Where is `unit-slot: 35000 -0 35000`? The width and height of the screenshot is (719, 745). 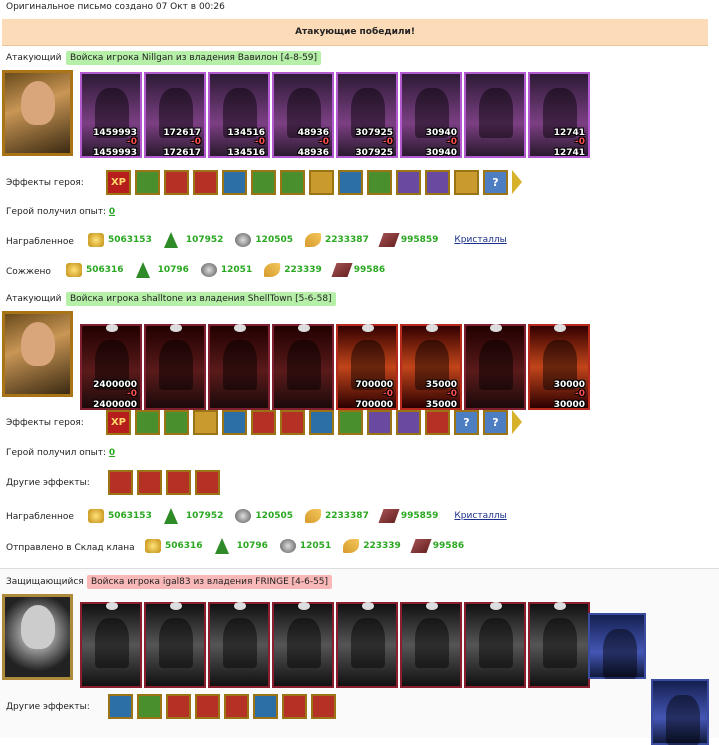
unit-slot: 35000 -0 35000 is located at coordinates (431, 367).